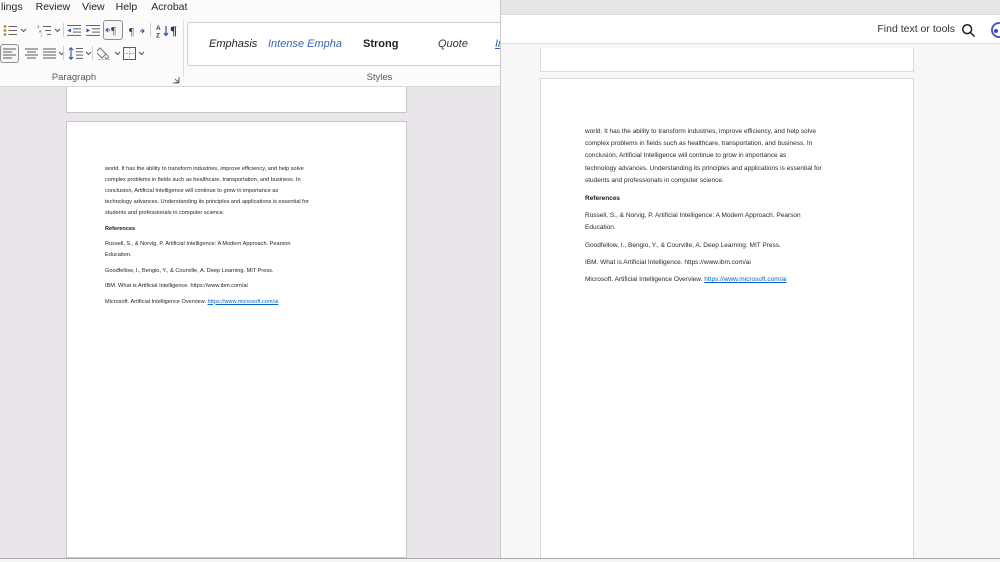 The image size is (1000, 562). Describe the element at coordinates (453, 44) in the screenshot. I see `style-quote: Quote` at that location.